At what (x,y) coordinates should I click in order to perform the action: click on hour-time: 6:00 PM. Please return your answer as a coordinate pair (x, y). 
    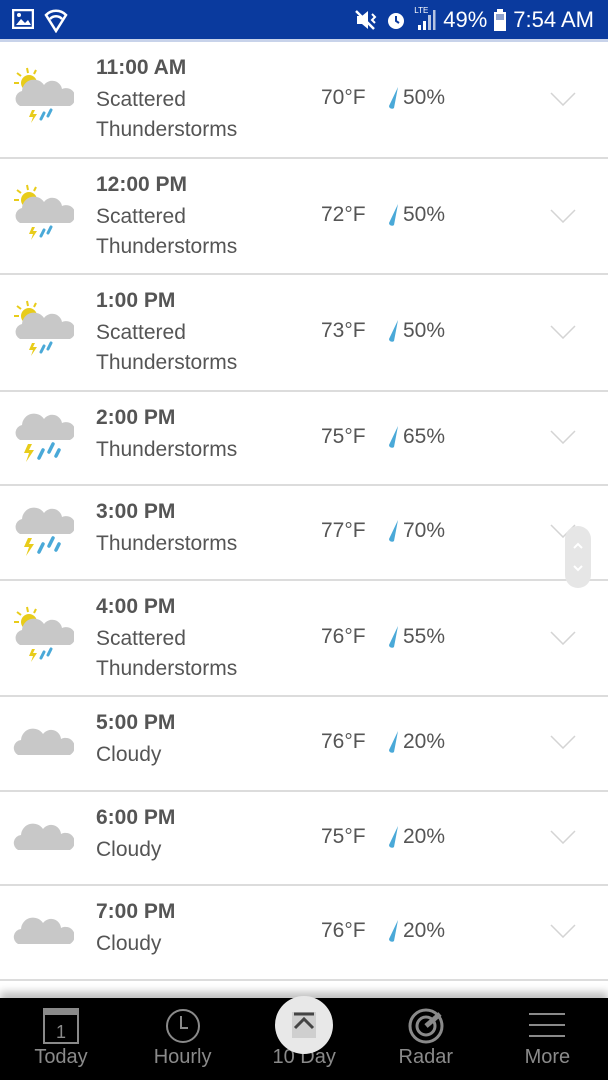
    Looking at the image, I should click on (136, 817).